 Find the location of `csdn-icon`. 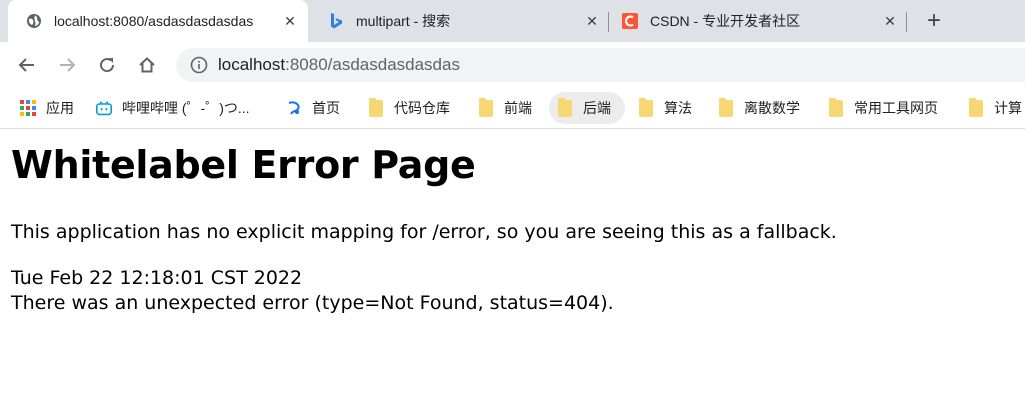

csdn-icon is located at coordinates (630, 21).